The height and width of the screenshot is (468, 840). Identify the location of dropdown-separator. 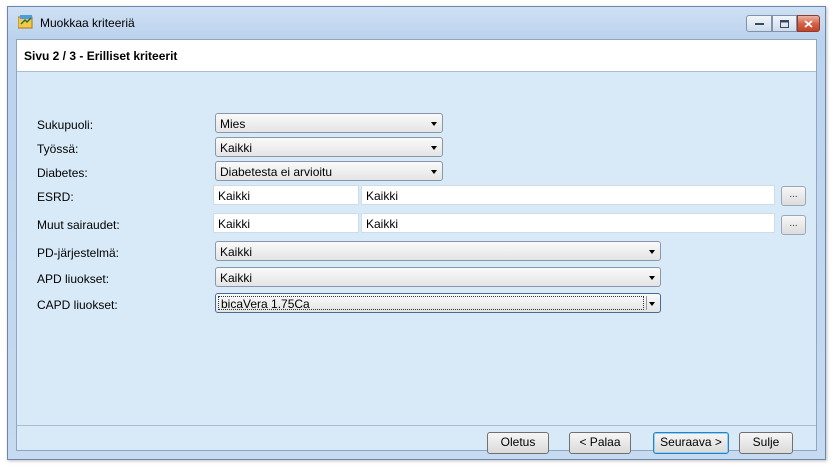
(646, 303).